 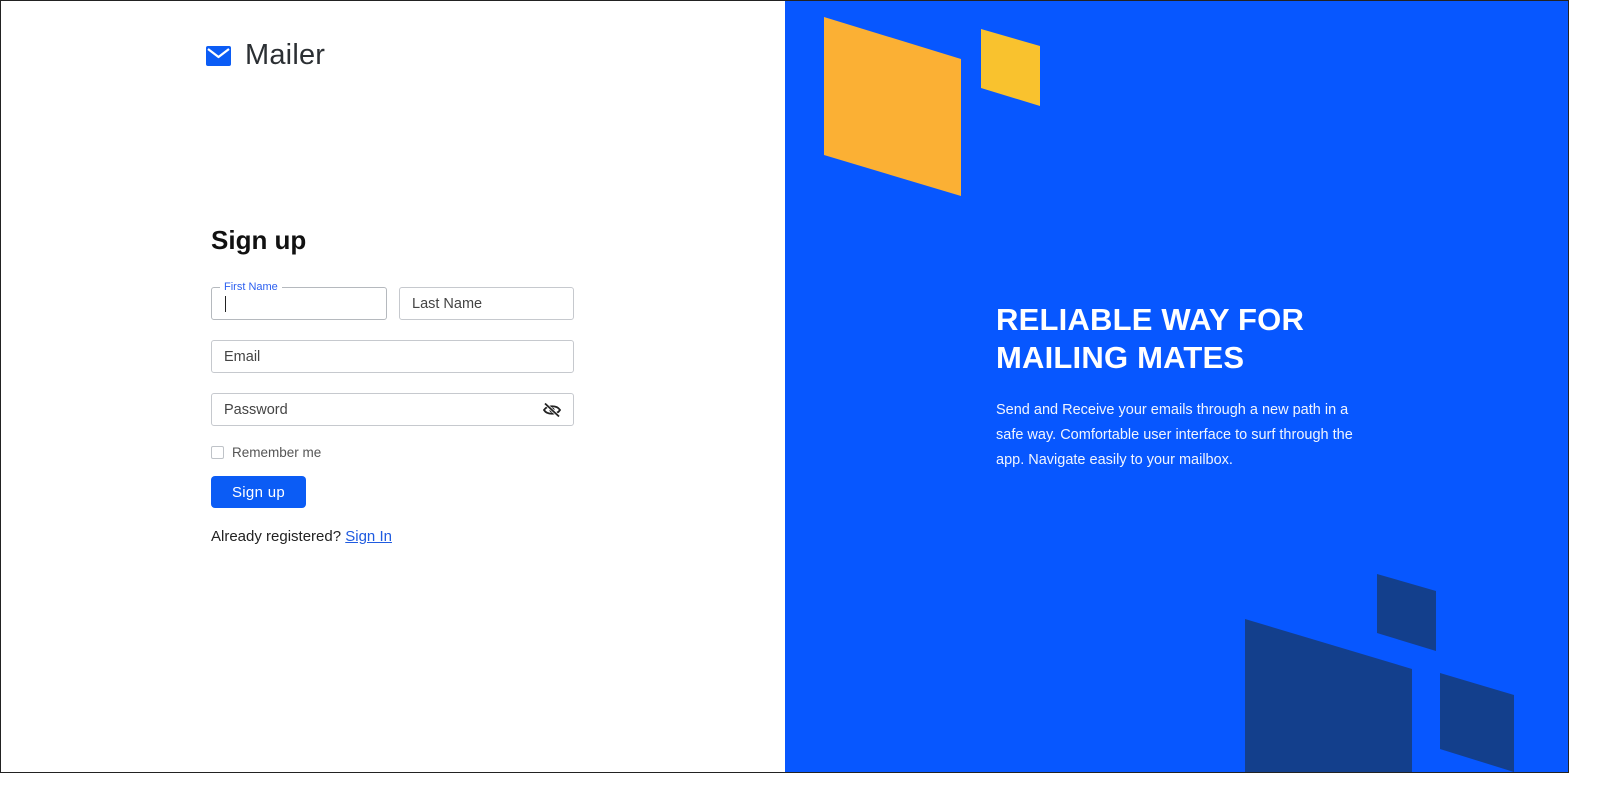 What do you see at coordinates (368, 536) in the screenshot?
I see `signin-link: Sign In` at bounding box center [368, 536].